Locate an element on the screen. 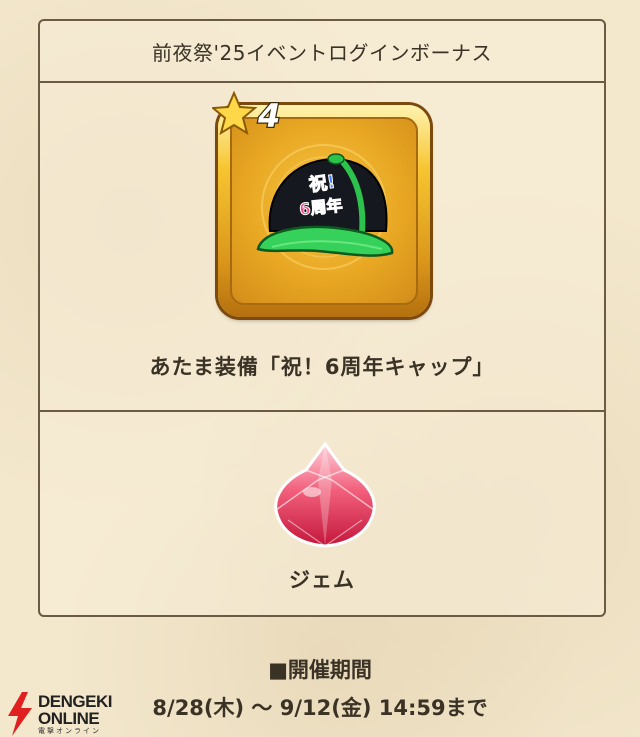 Image resolution: width=640 pixels, height=737 pixels. reward-label: あたま装備「祝！6周年キャップ」 is located at coordinates (322, 367).